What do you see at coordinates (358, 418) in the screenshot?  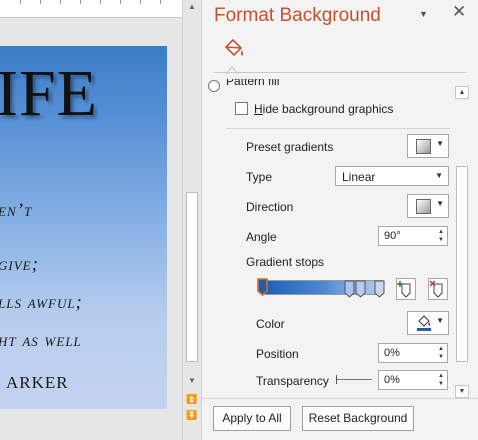 I see `reset-background-button: Reset Background` at bounding box center [358, 418].